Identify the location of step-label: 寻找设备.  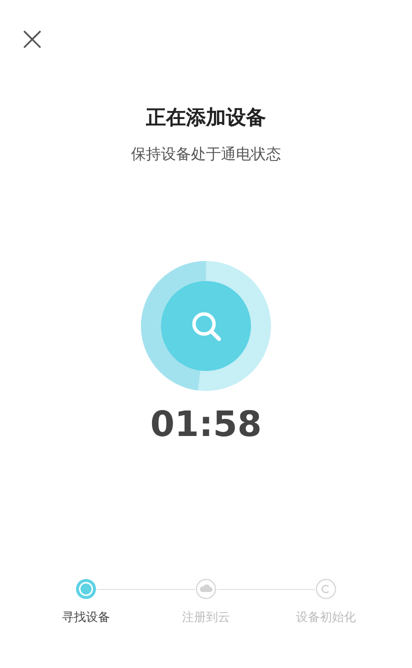
(86, 617).